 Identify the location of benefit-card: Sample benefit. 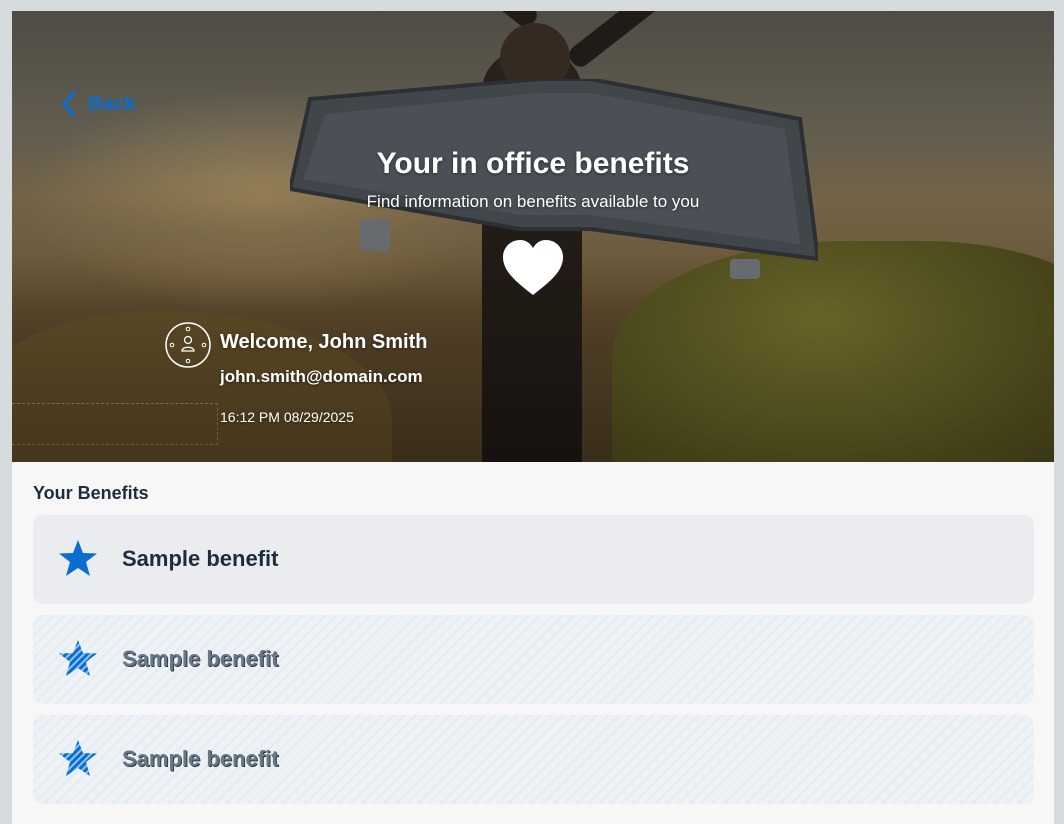
(533, 559).